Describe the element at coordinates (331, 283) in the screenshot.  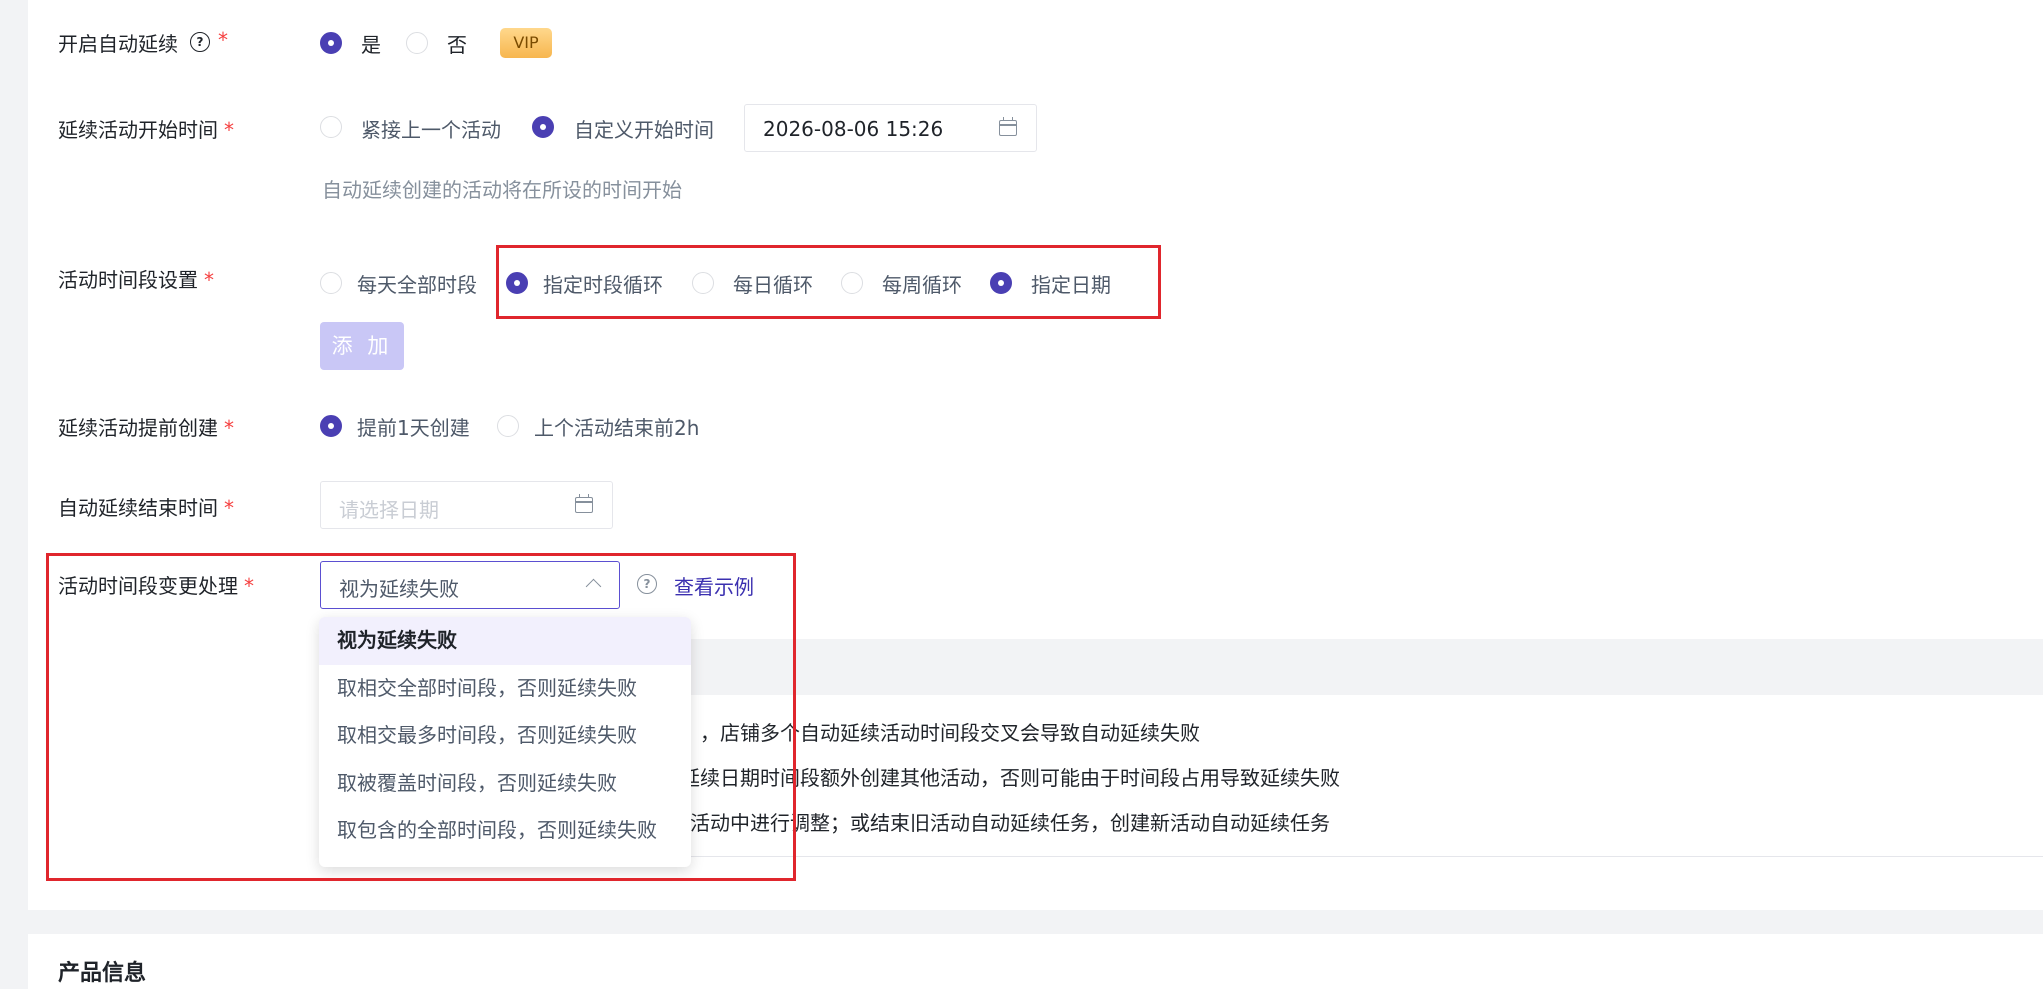
I see `radio-all-day` at that location.